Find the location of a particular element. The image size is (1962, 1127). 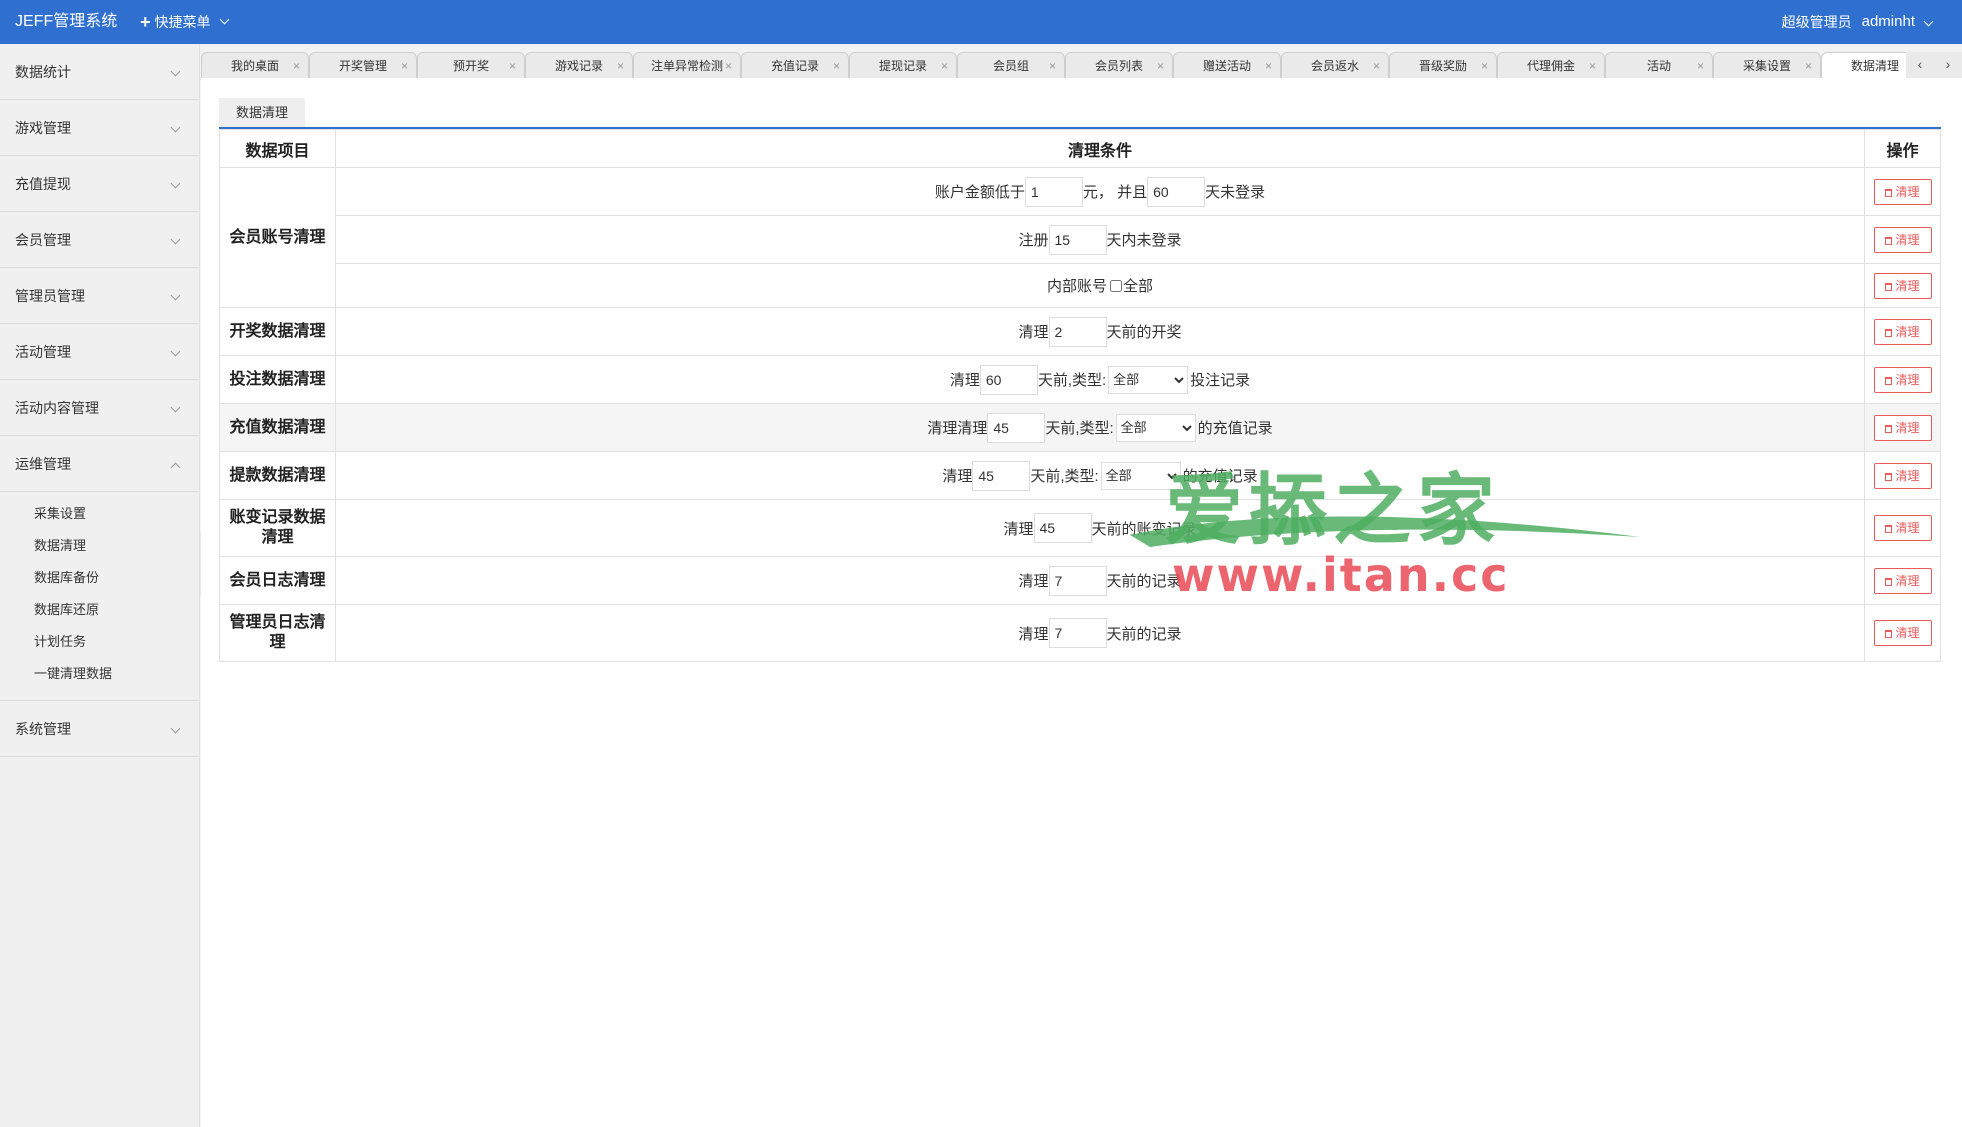

sidebar-item-data-cleanup: 数据清理 is located at coordinates (99, 546).